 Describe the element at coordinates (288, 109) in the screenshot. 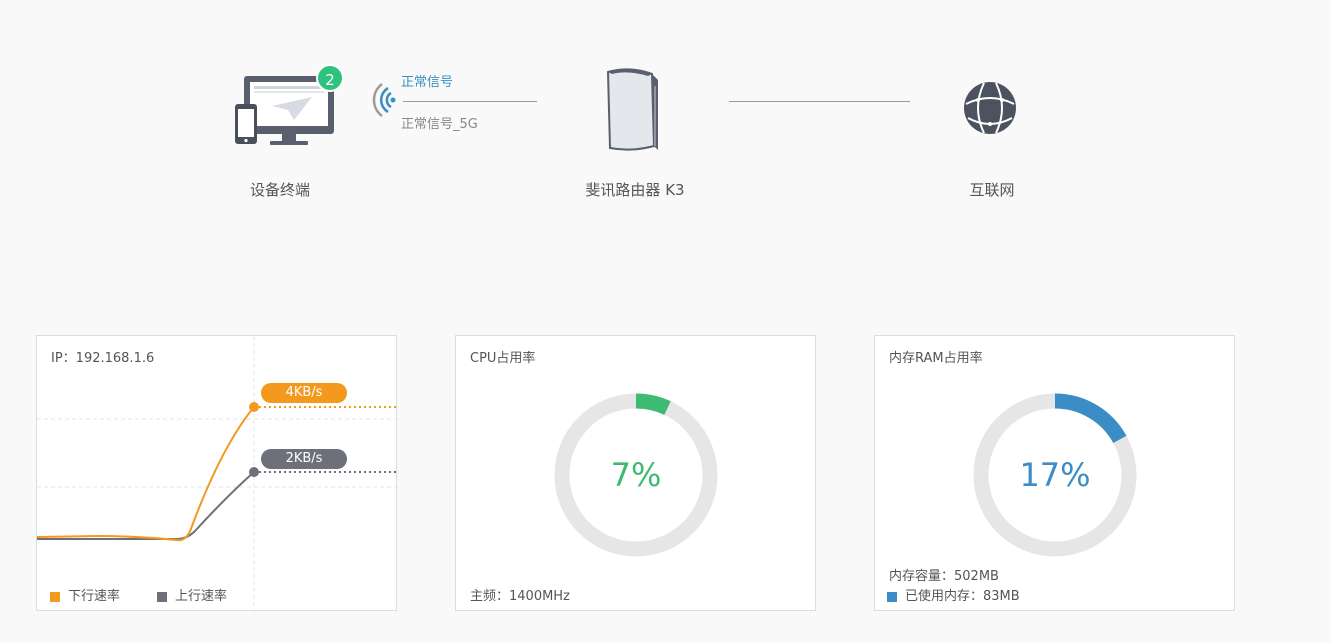

I see `device-node: 2` at that location.